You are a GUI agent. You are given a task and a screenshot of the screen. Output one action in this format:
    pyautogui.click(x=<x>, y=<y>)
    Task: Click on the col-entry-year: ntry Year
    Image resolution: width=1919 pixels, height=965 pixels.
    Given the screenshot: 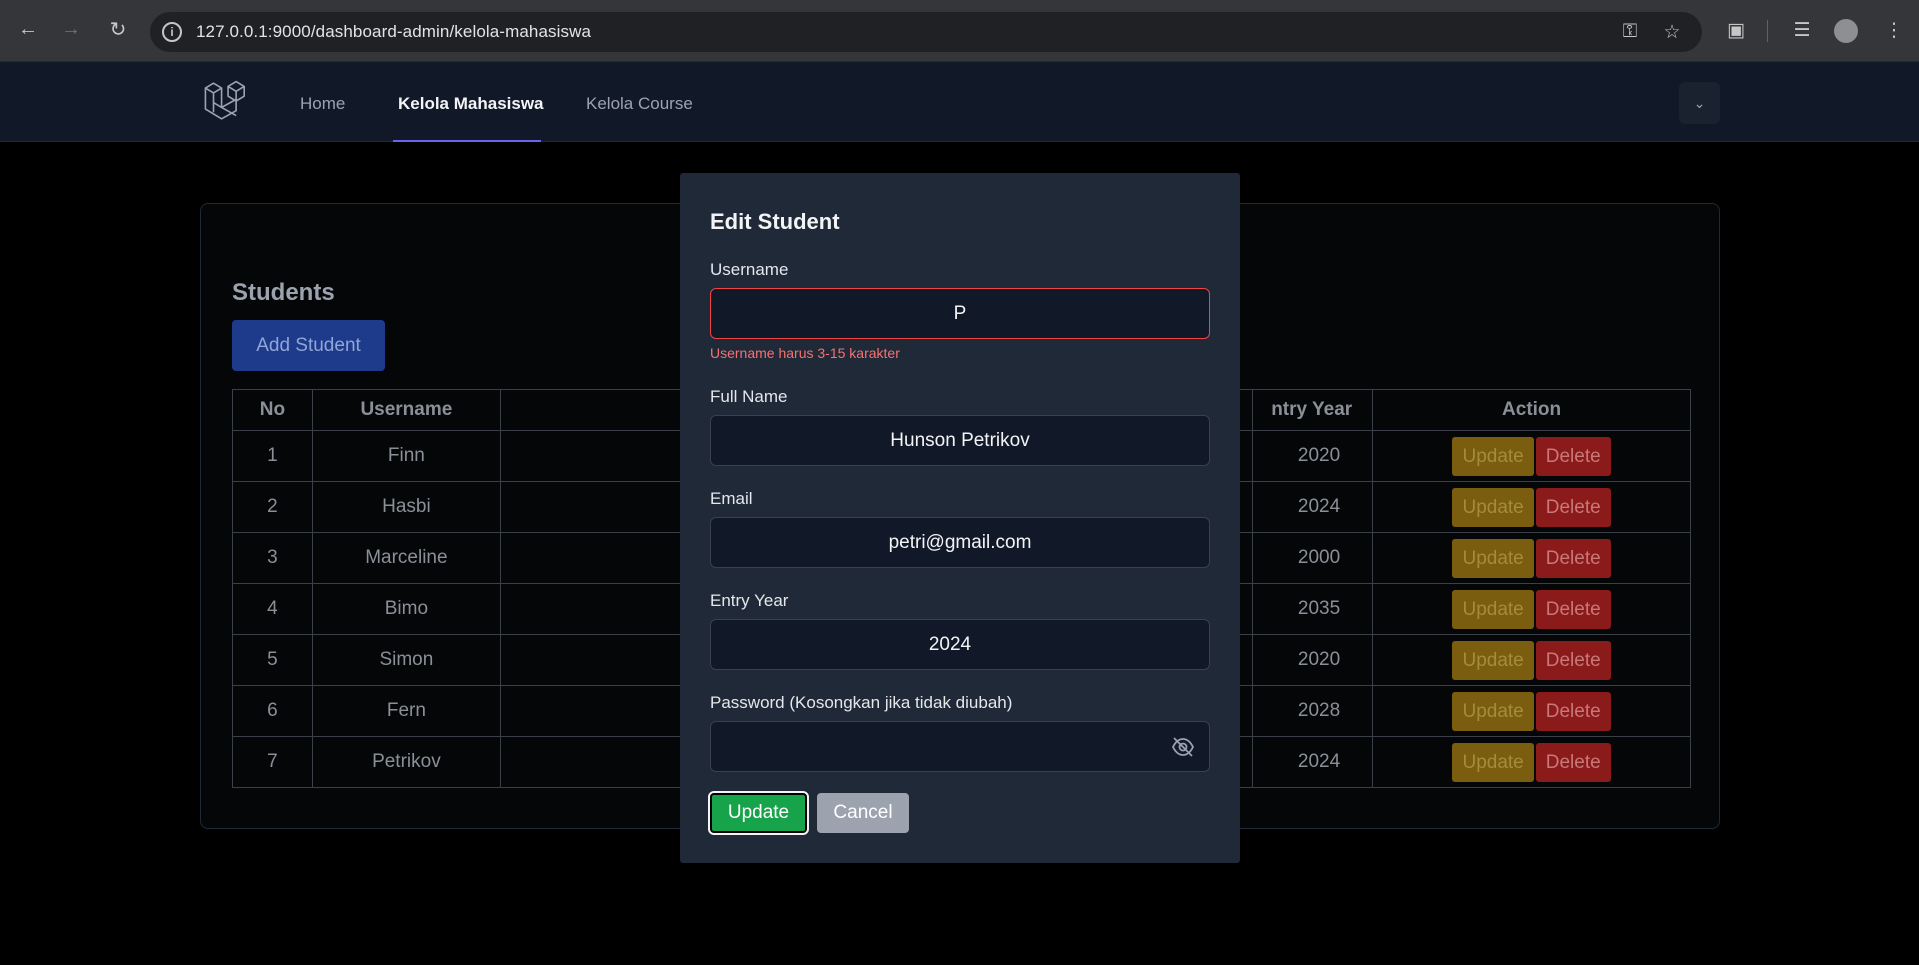 What is the action you would take?
    pyautogui.click(x=1313, y=410)
    